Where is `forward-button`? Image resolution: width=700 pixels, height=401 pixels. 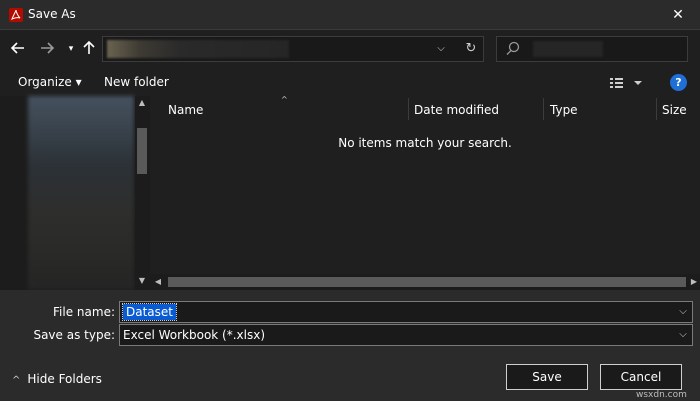 forward-button is located at coordinates (47, 49).